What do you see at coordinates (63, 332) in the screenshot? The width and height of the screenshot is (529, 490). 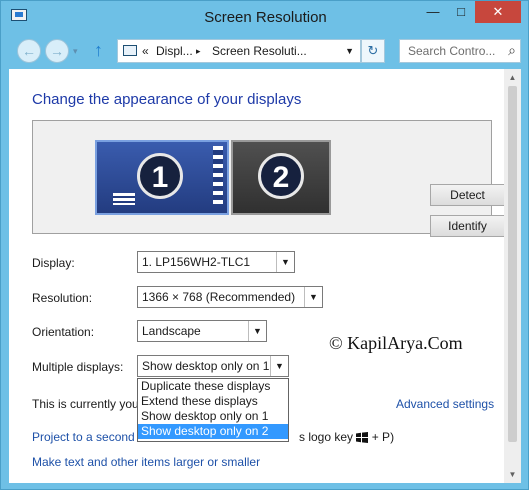 I see `orientation-label: Orientation:` at bounding box center [63, 332].